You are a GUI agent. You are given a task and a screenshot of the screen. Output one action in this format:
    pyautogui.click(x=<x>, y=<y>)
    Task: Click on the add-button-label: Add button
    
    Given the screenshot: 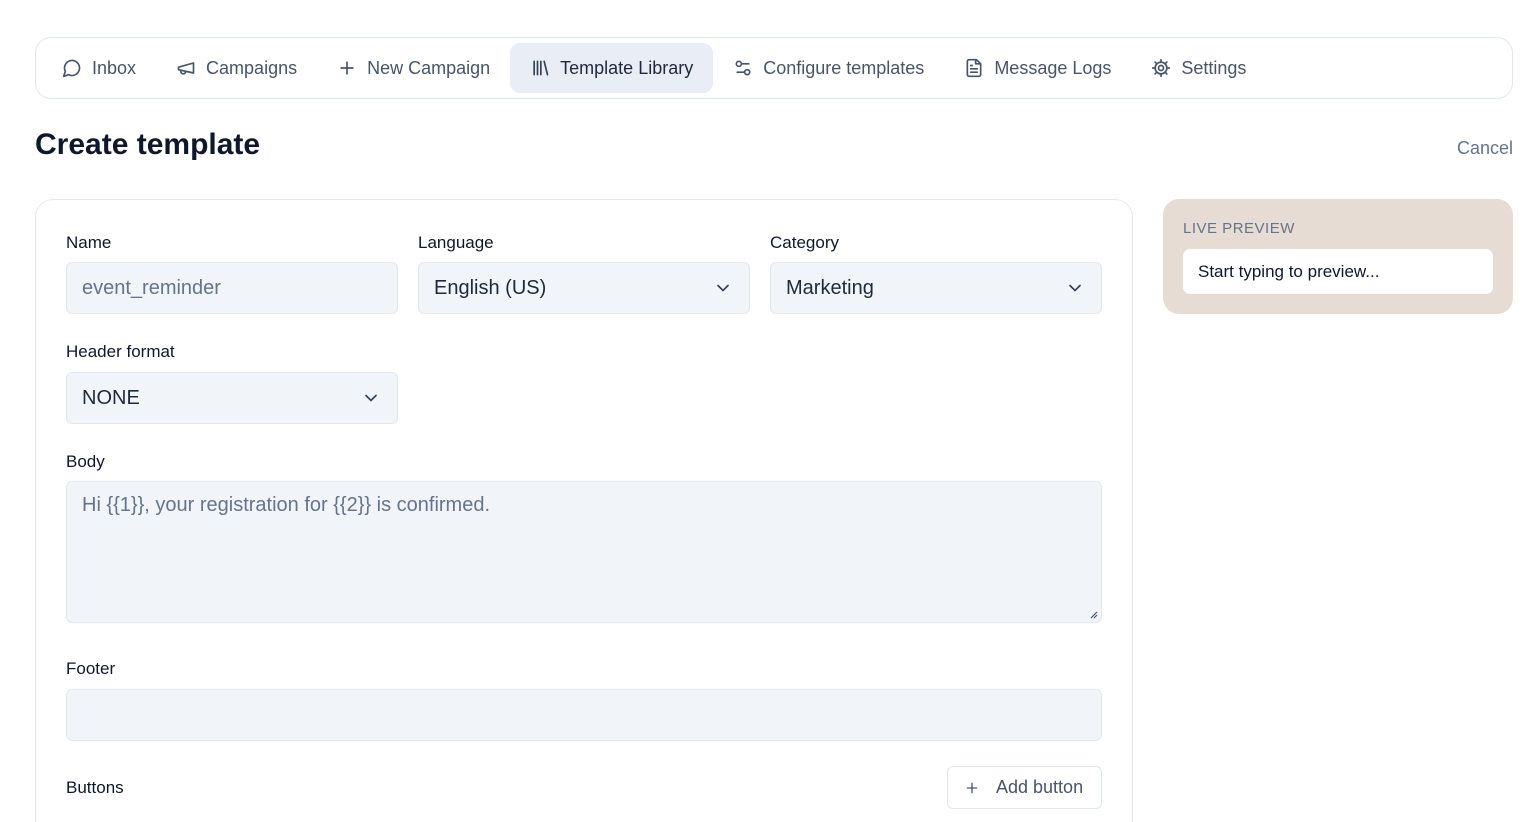 What is the action you would take?
    pyautogui.click(x=1040, y=787)
    